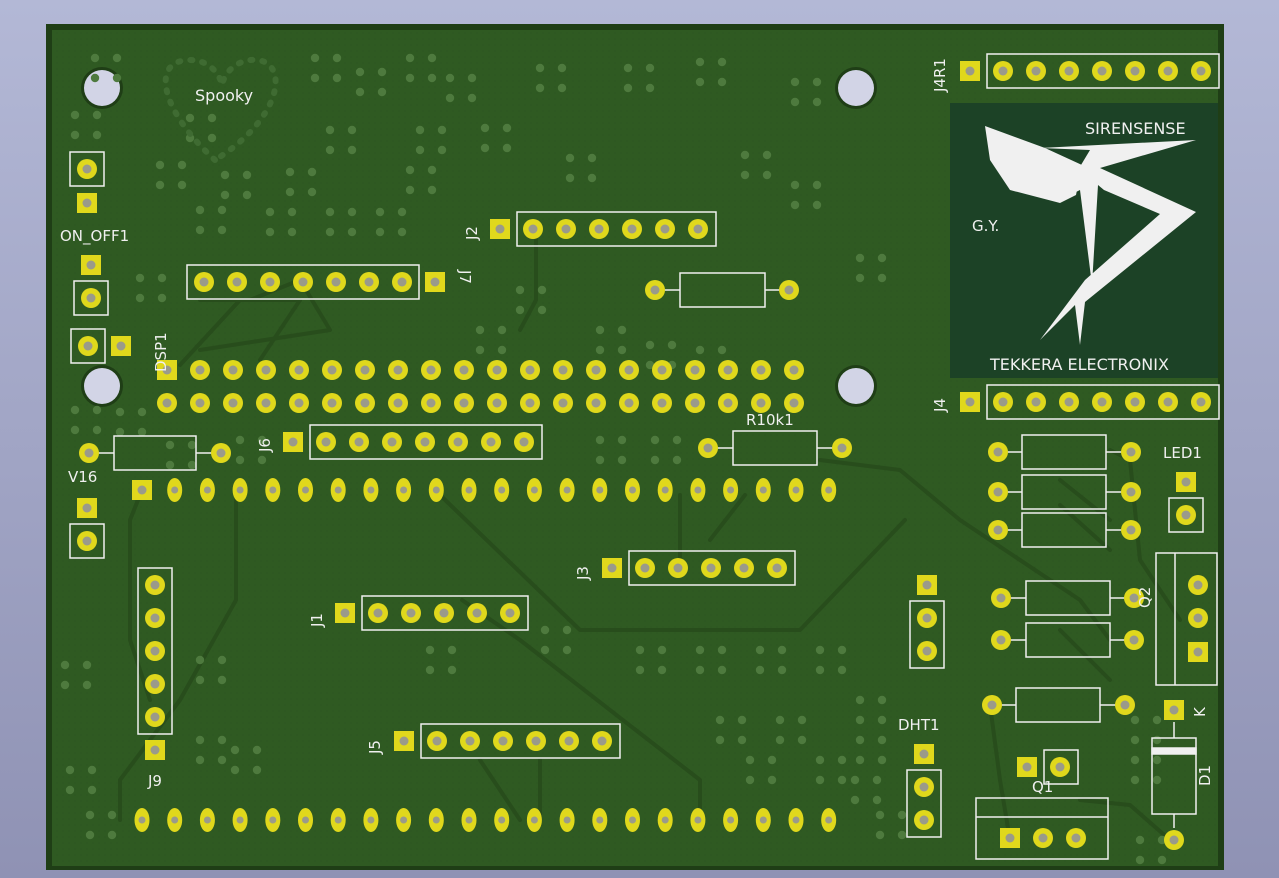  Describe the element at coordinates (94, 236) in the screenshot. I see `label-on-off: ON_OFF1` at that location.